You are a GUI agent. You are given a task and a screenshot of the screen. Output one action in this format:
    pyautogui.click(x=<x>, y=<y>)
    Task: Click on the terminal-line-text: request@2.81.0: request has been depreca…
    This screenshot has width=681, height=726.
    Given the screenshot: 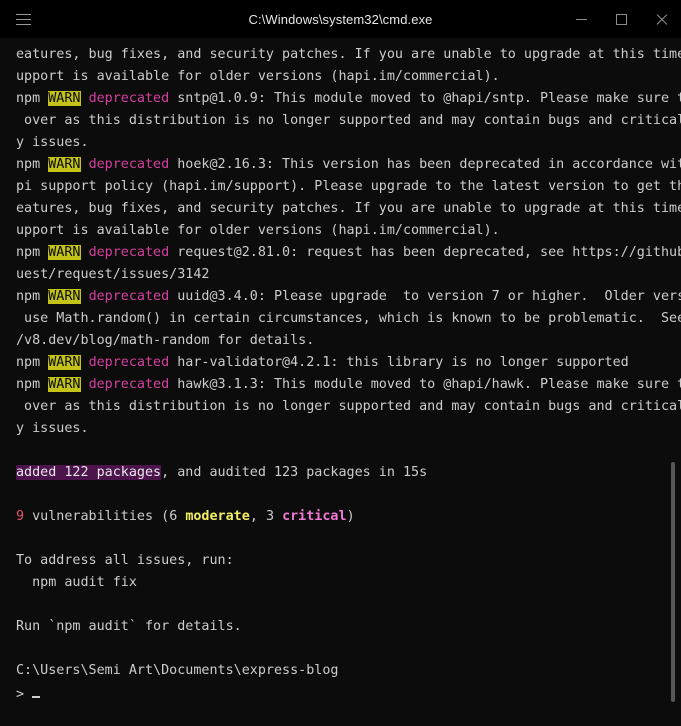 What is the action you would take?
    pyautogui.click(x=429, y=252)
    